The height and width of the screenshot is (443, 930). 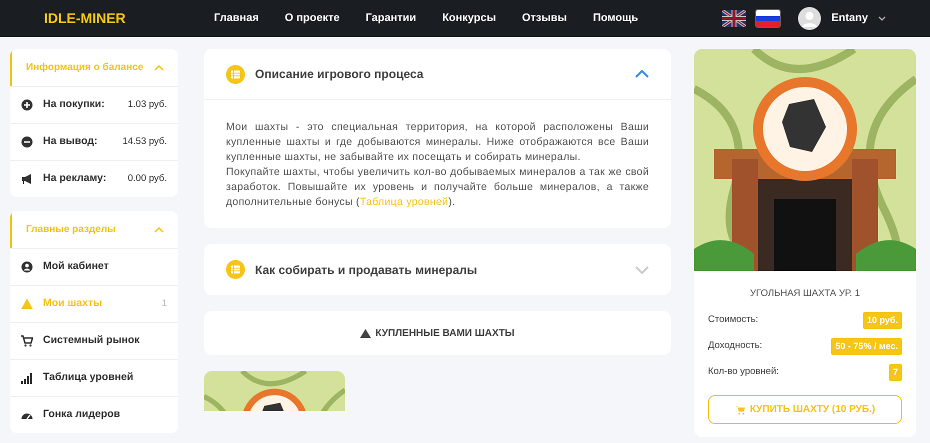 What do you see at coordinates (615, 18) in the screenshot?
I see `nav-link: Помощь` at bounding box center [615, 18].